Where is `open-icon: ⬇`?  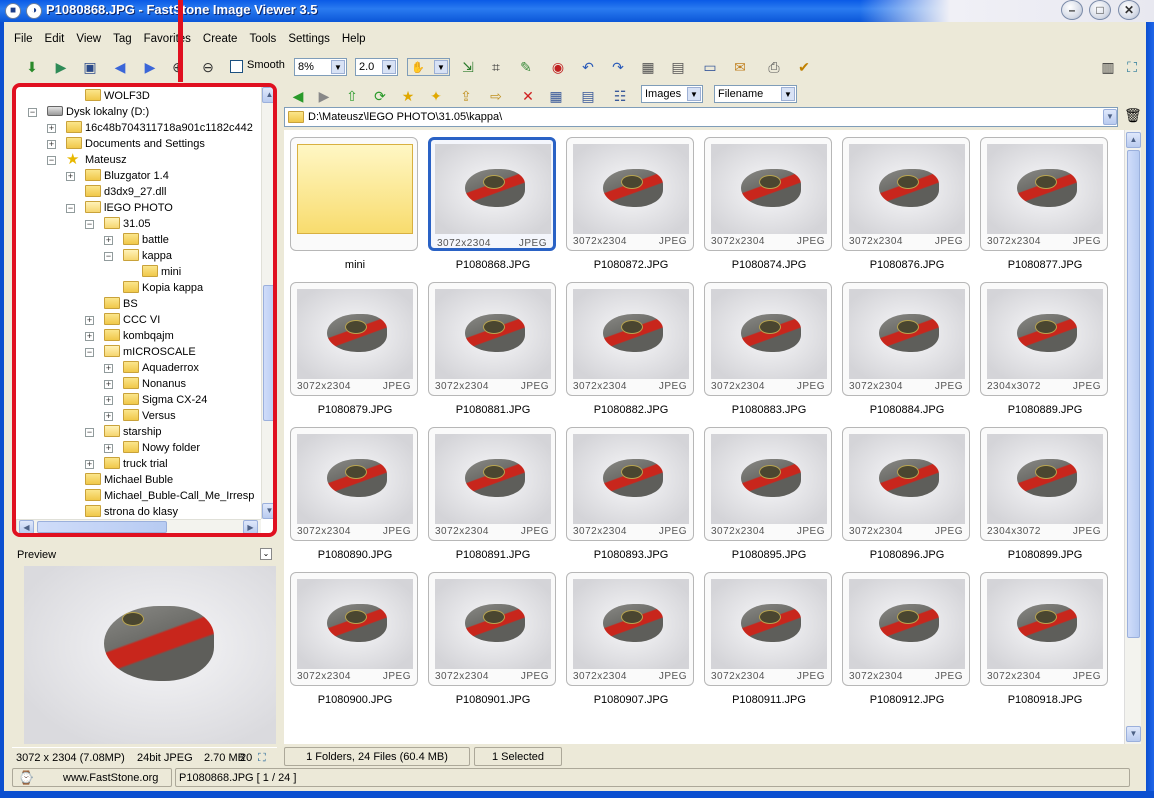
open-icon: ⬇ is located at coordinates (32, 67).